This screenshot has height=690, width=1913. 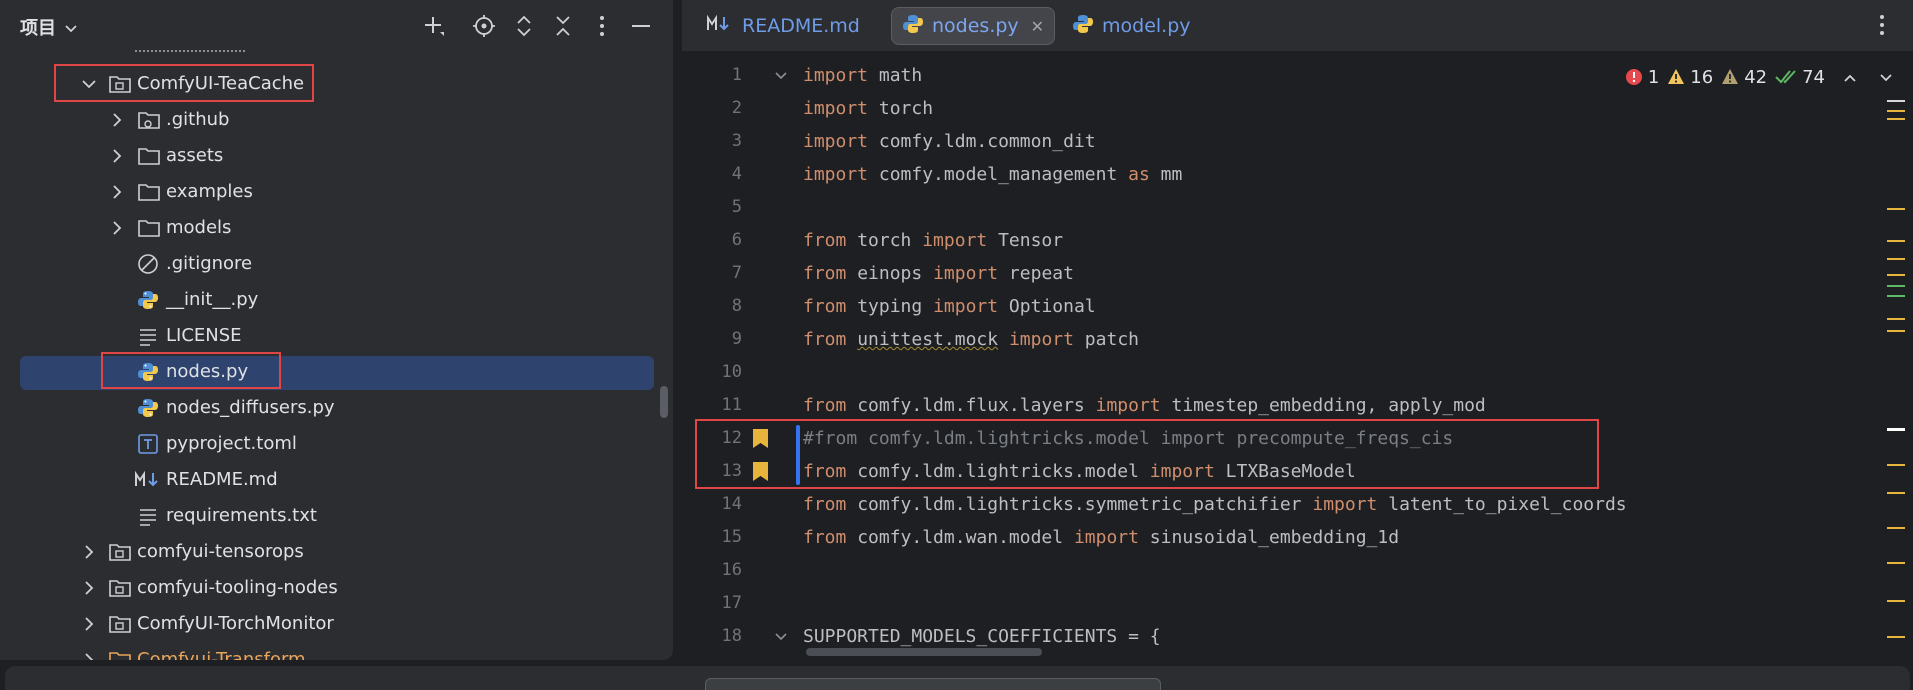 I want to click on tree-item-pyproject-toml: pyproject.toml, so click(x=336, y=444).